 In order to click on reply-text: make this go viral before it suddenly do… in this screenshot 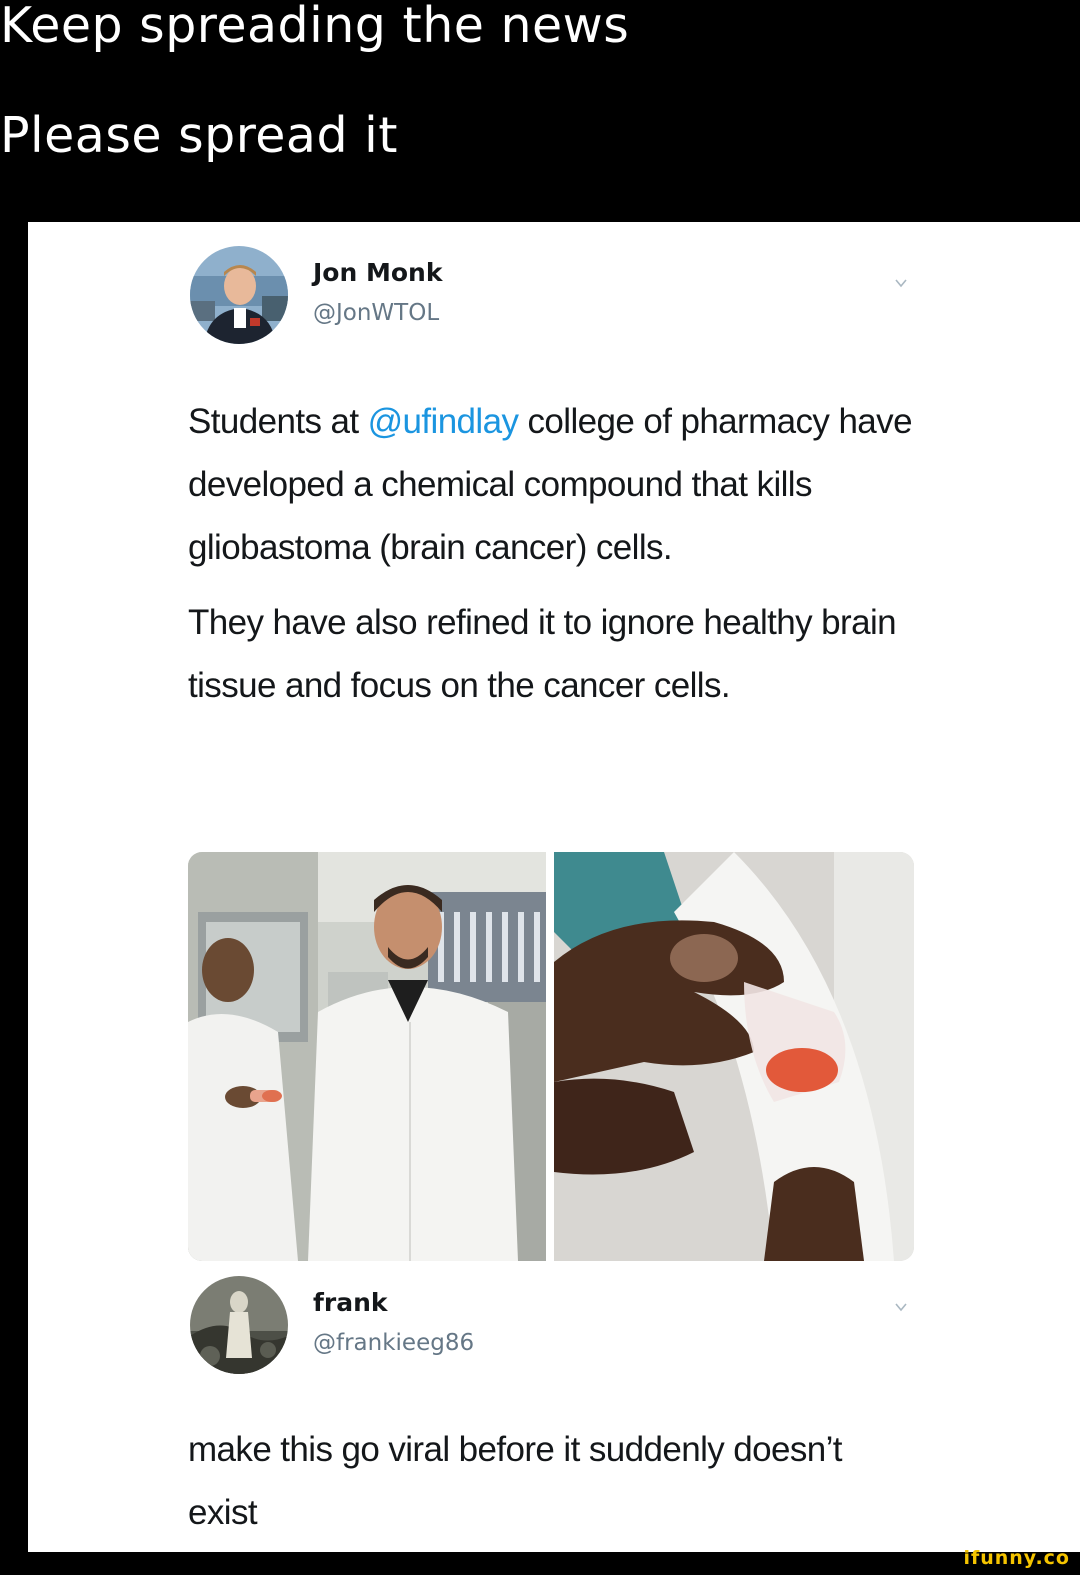, I will do `click(515, 1481)`.